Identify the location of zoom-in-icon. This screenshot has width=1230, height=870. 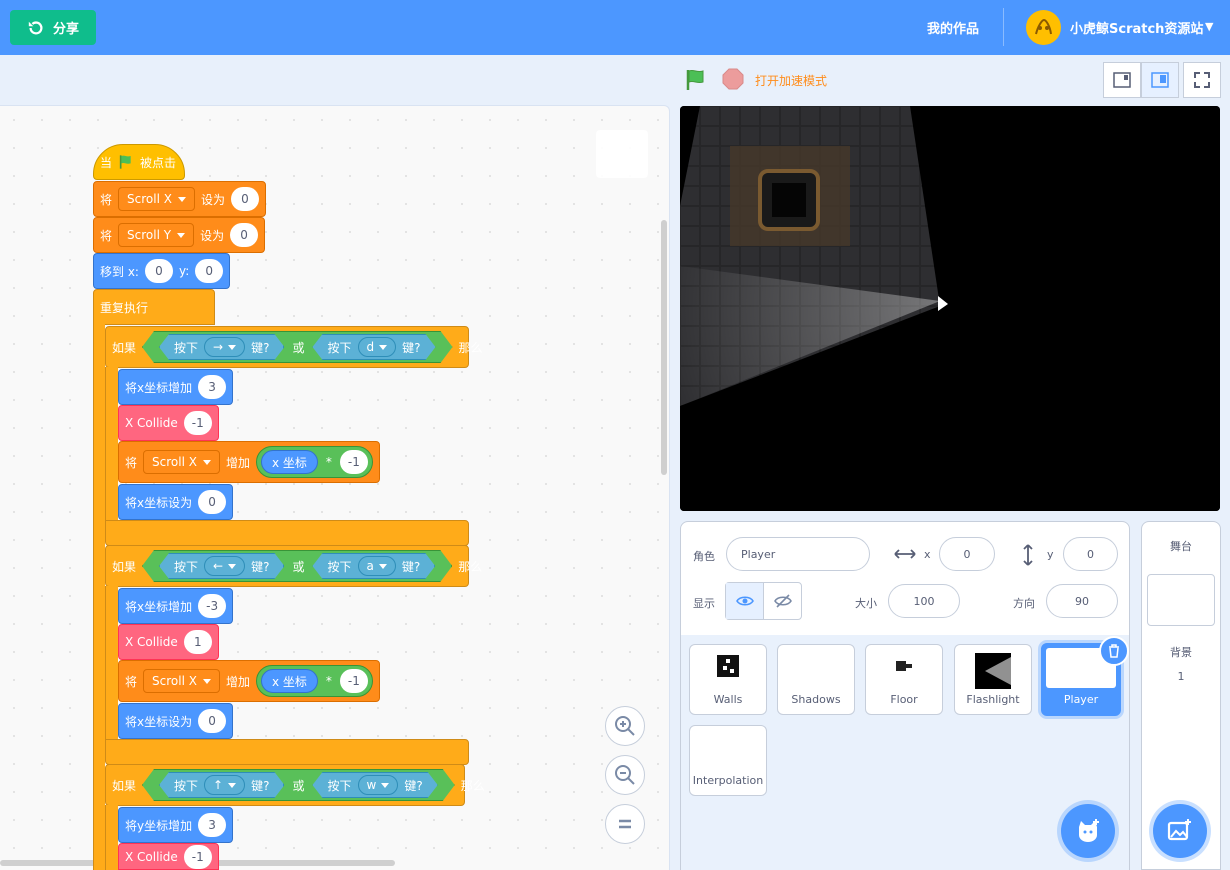
(625, 726).